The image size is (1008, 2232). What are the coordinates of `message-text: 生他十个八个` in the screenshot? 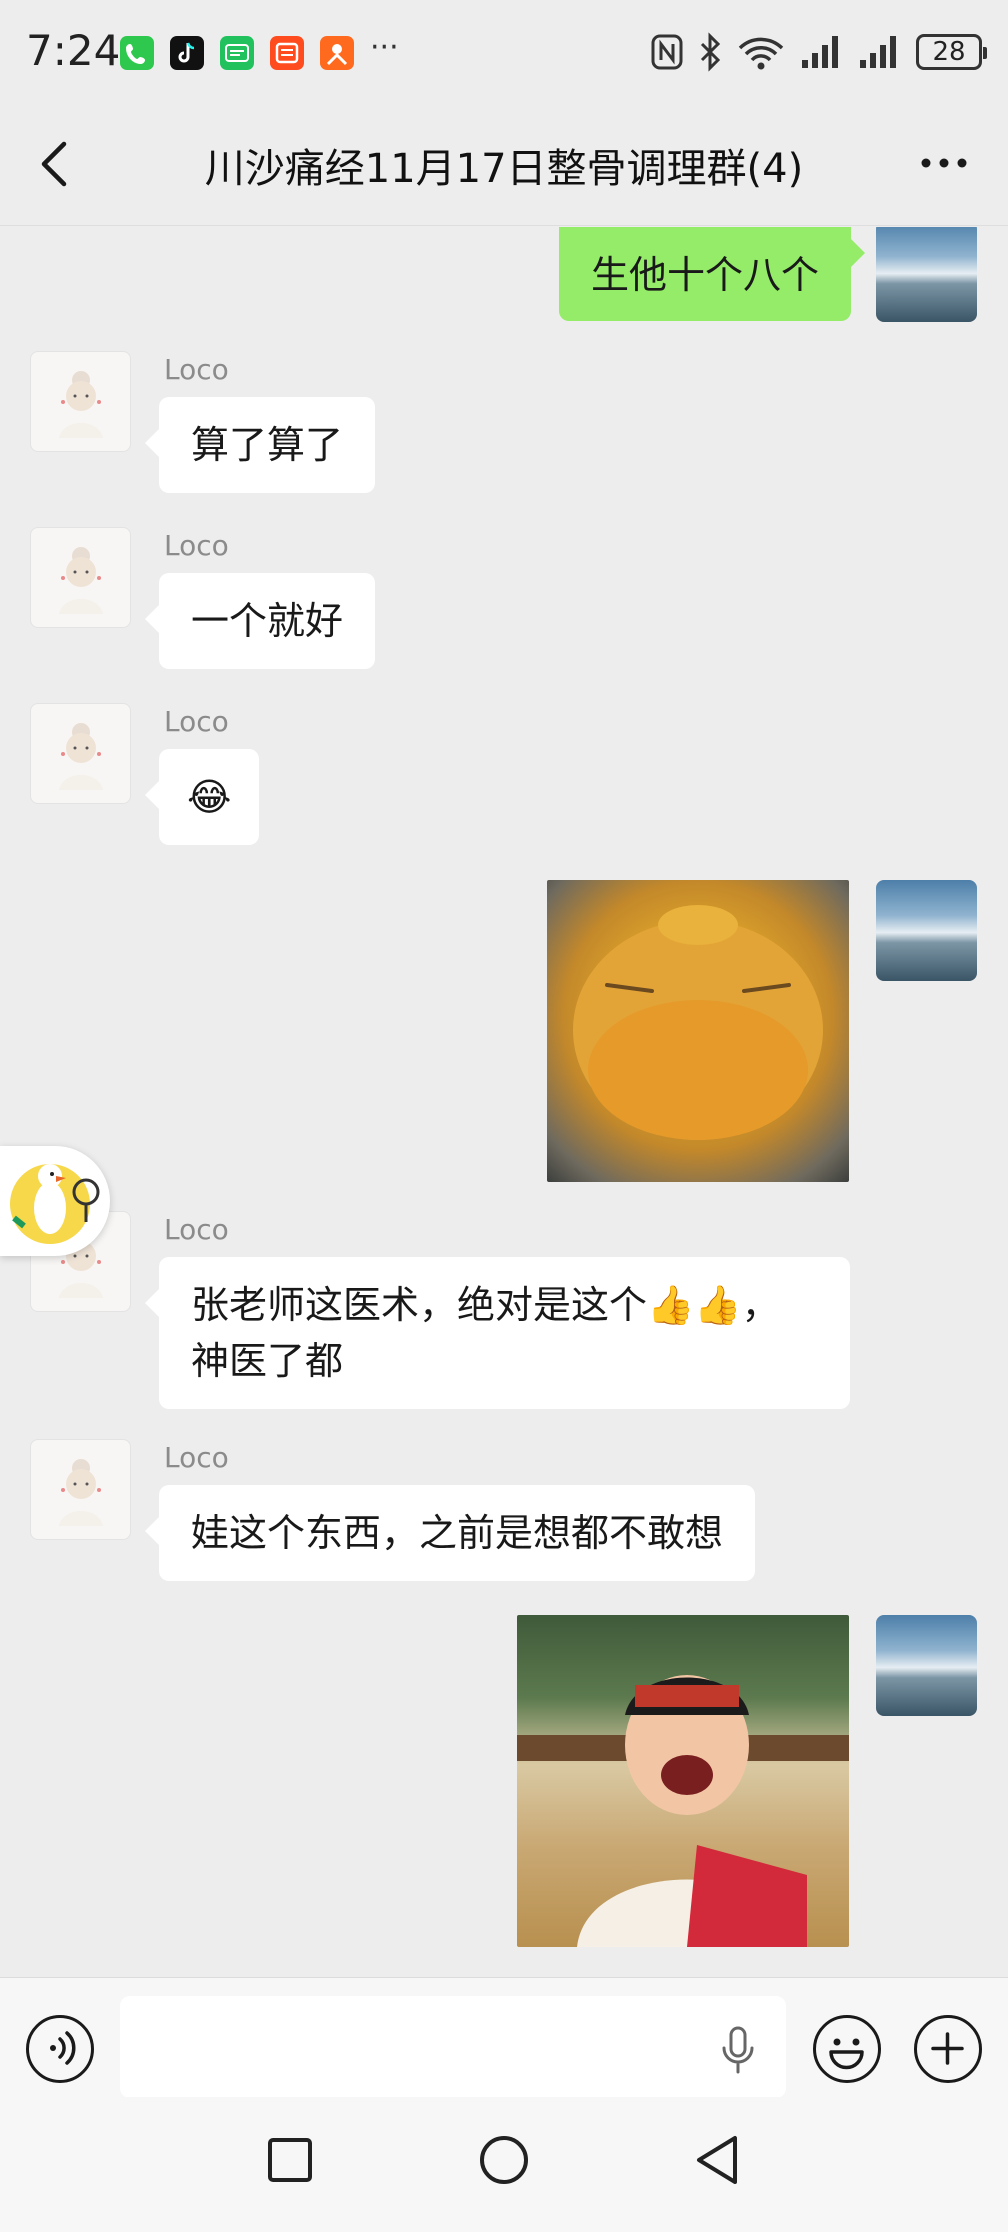 It's located at (704, 275).